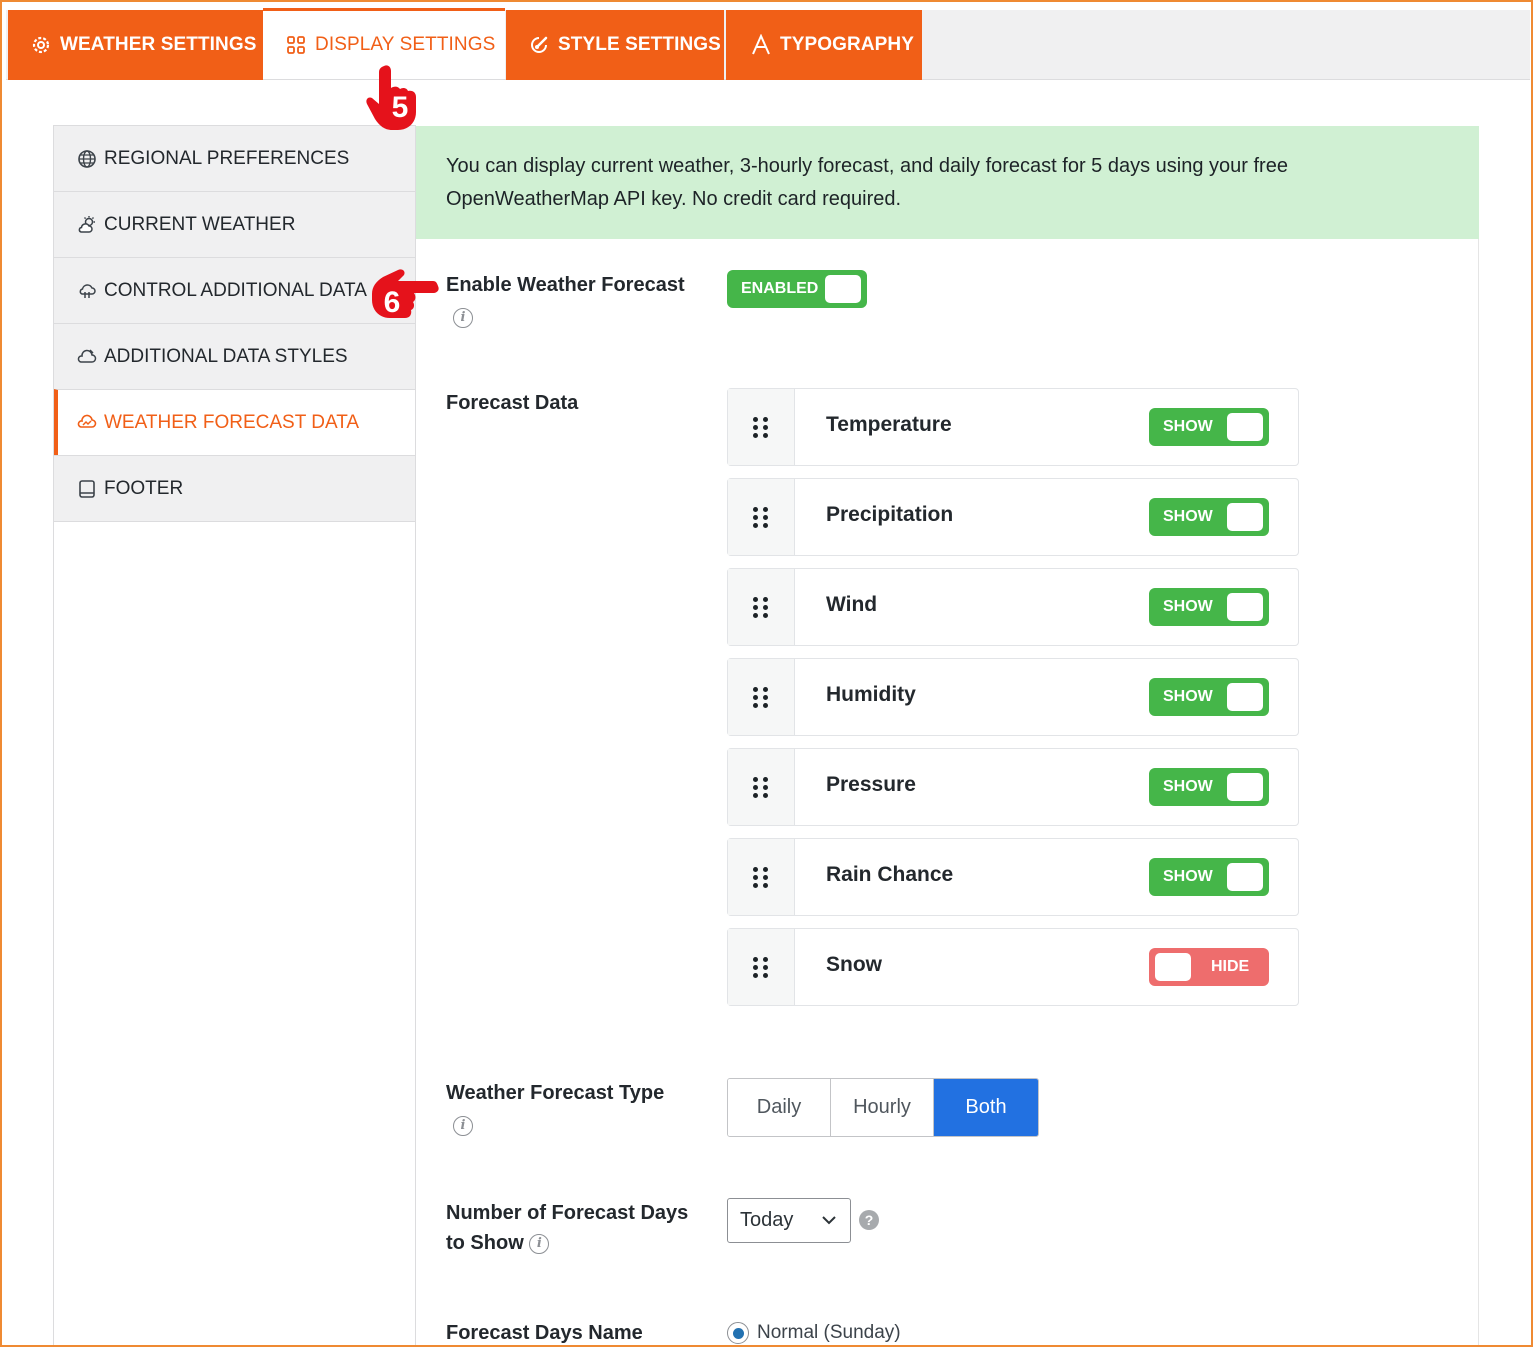  What do you see at coordinates (986, 1107) in the screenshot?
I see `segment-both: Both` at bounding box center [986, 1107].